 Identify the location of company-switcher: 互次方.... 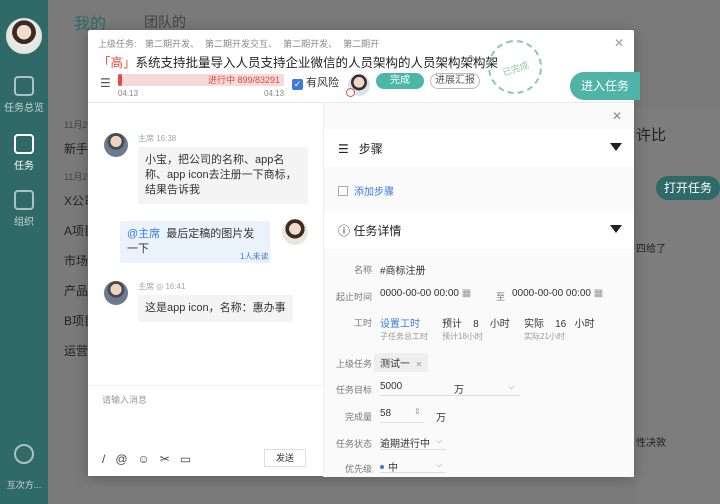
(24, 484).